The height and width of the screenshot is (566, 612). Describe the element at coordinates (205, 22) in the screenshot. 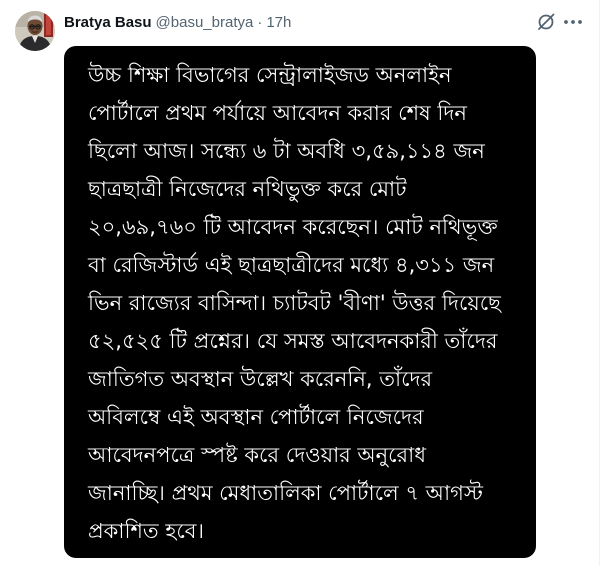

I see `author-handle: @basu_bratya` at that location.